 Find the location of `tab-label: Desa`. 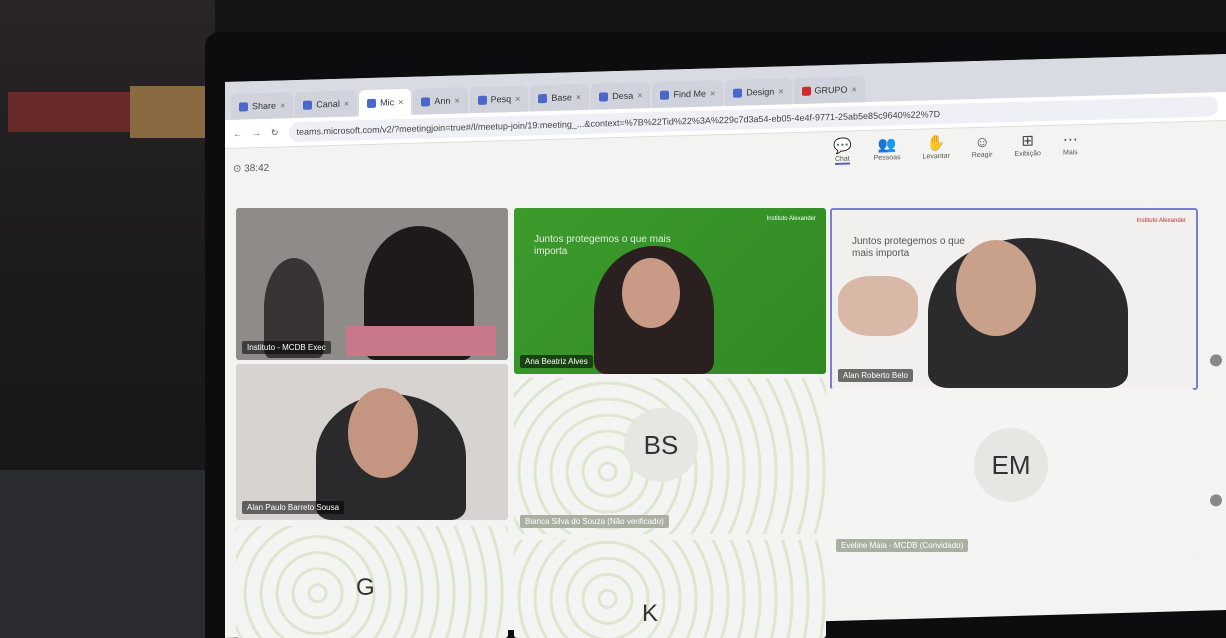

tab-label: Desa is located at coordinates (623, 96).